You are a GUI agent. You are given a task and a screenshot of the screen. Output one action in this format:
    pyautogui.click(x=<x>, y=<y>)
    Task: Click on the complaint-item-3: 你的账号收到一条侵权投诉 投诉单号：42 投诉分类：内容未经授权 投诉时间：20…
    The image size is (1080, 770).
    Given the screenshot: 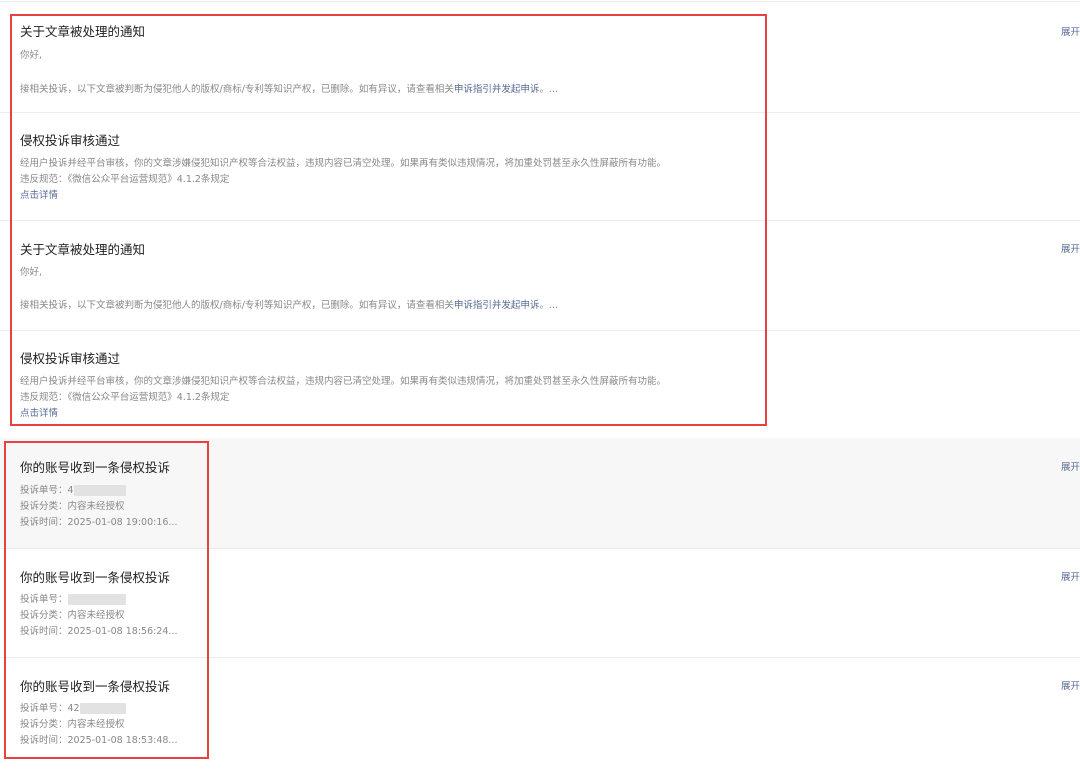 What is the action you would take?
    pyautogui.click(x=540, y=713)
    